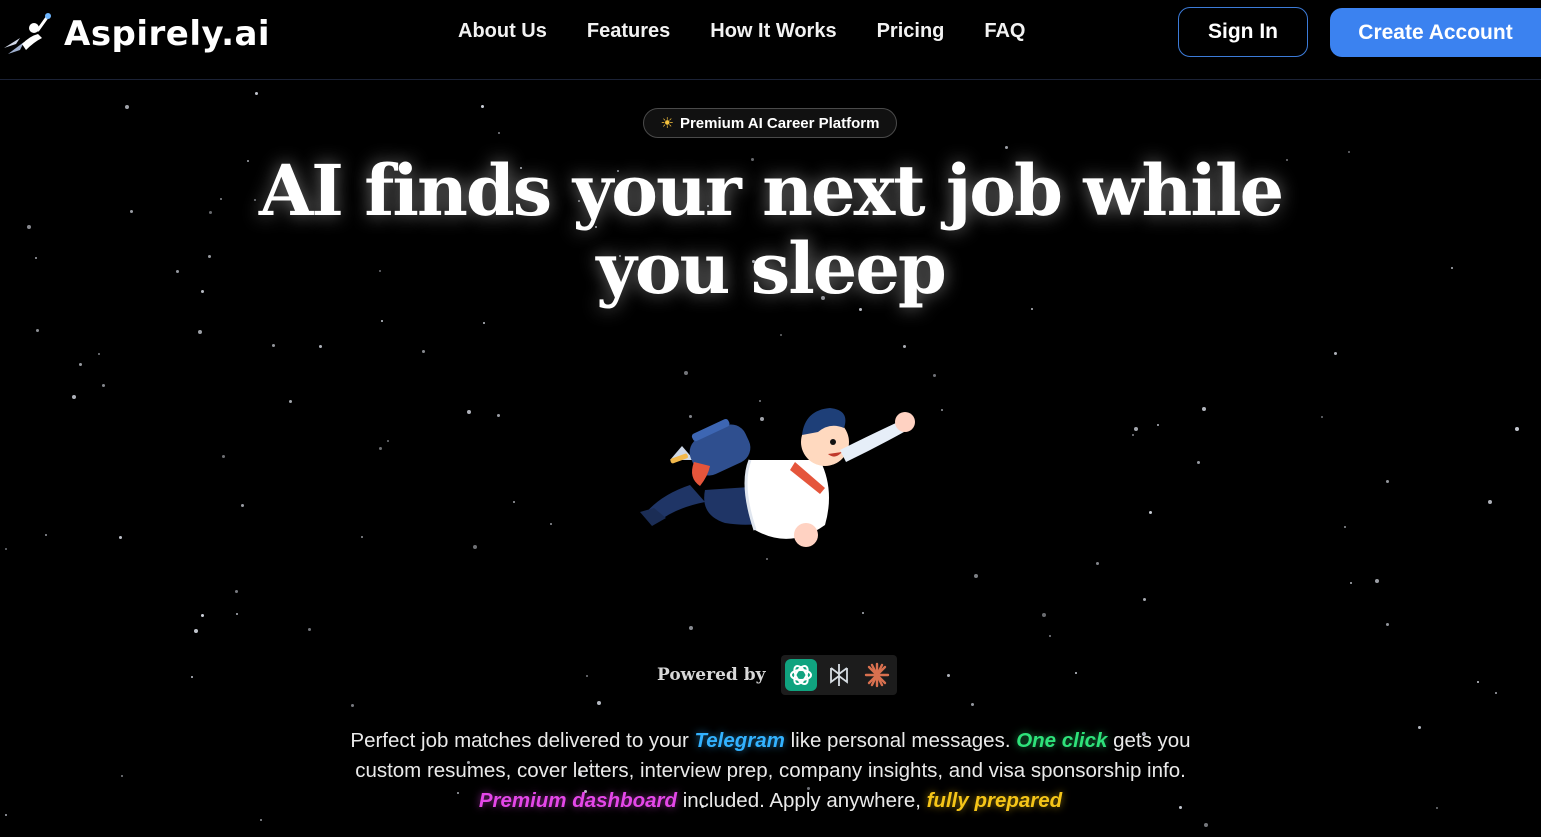 The image size is (1541, 837). Describe the element at coordinates (900, 740) in the screenshot. I see `desc-text-2: like personal messages.` at that location.